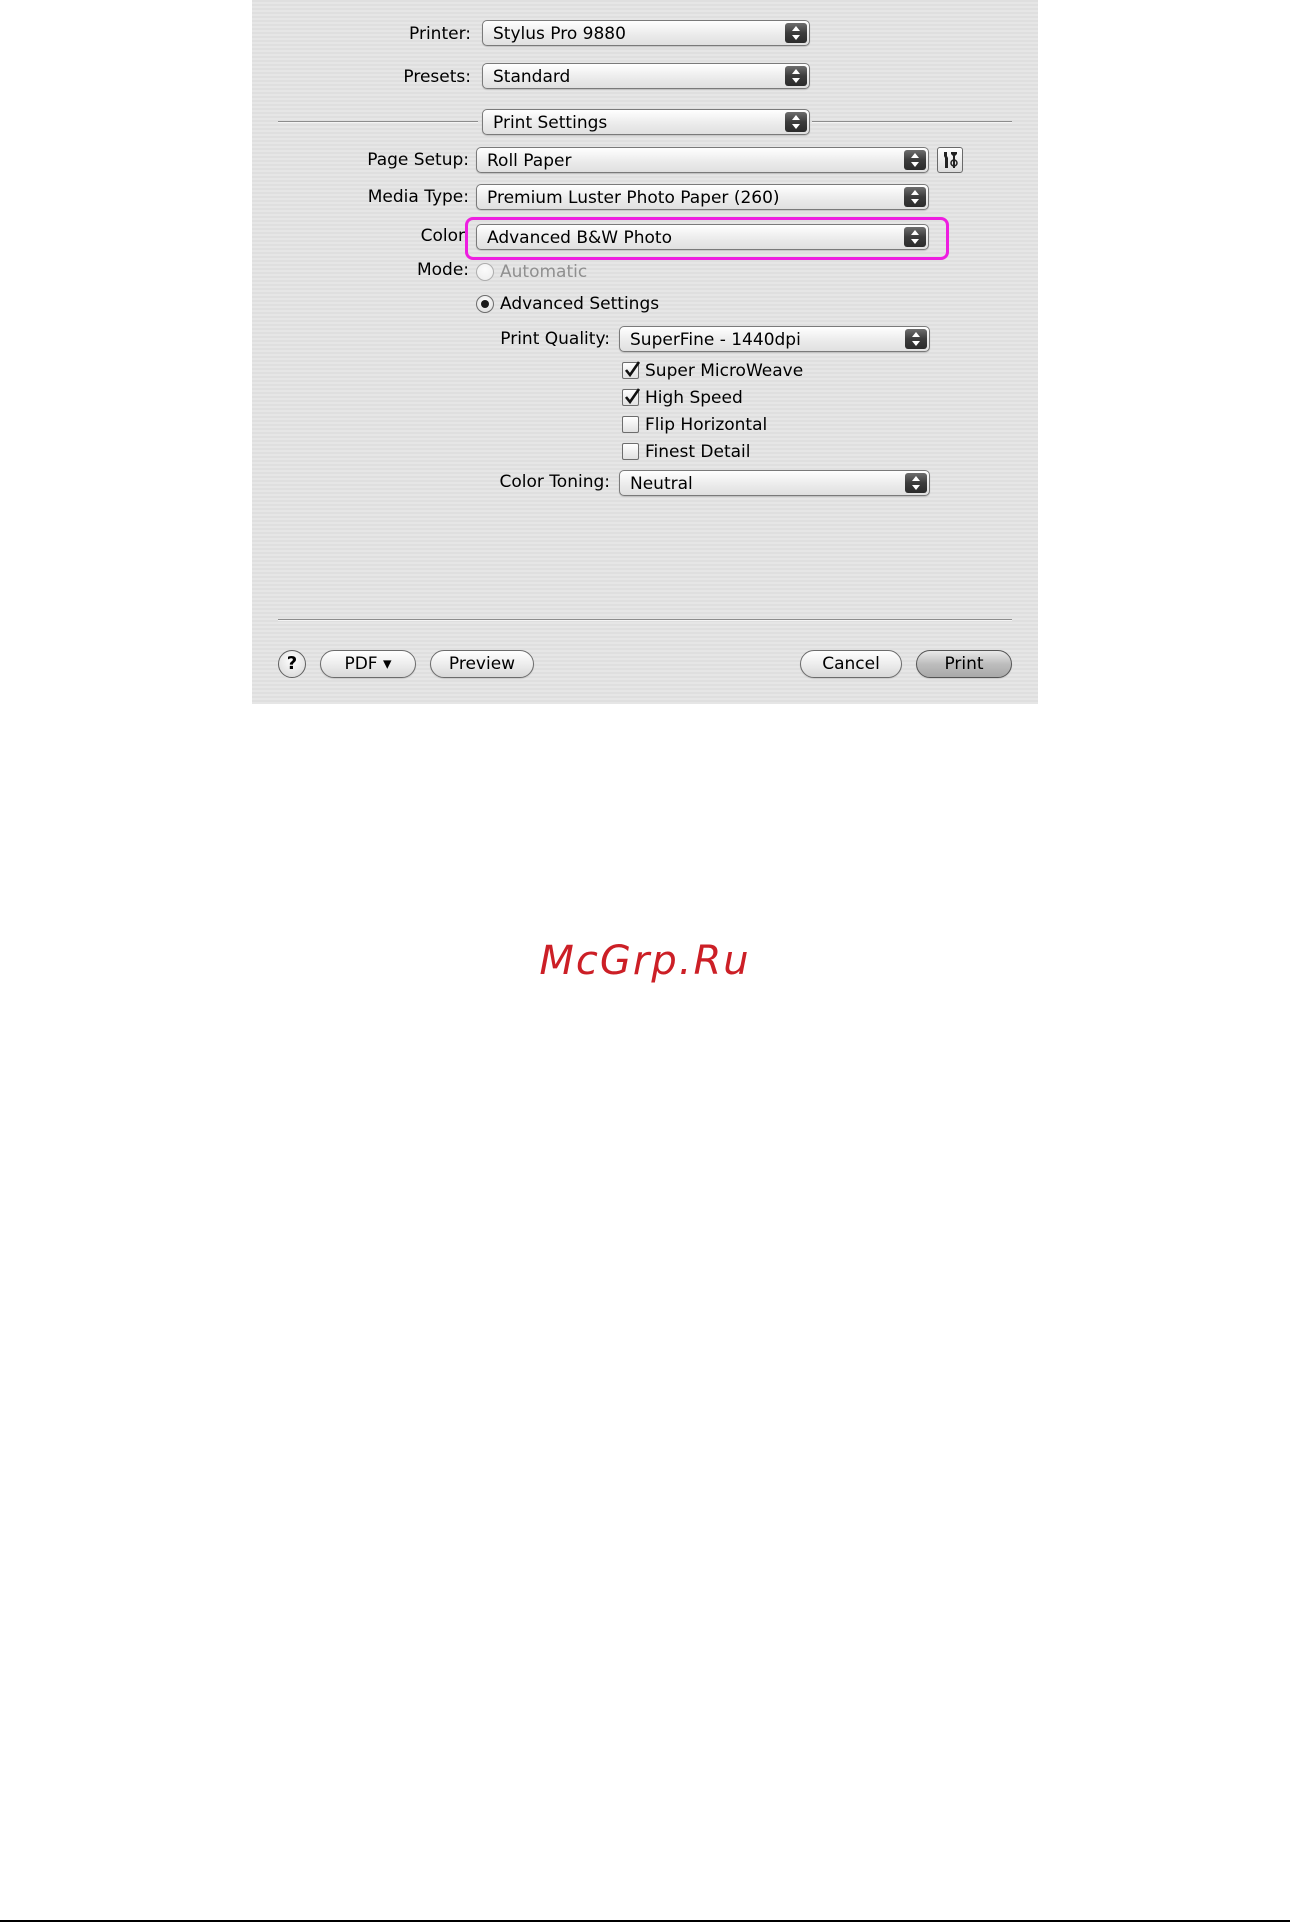  What do you see at coordinates (724, 371) in the screenshot?
I see `super-microweave-label: Super MicroWeave` at bounding box center [724, 371].